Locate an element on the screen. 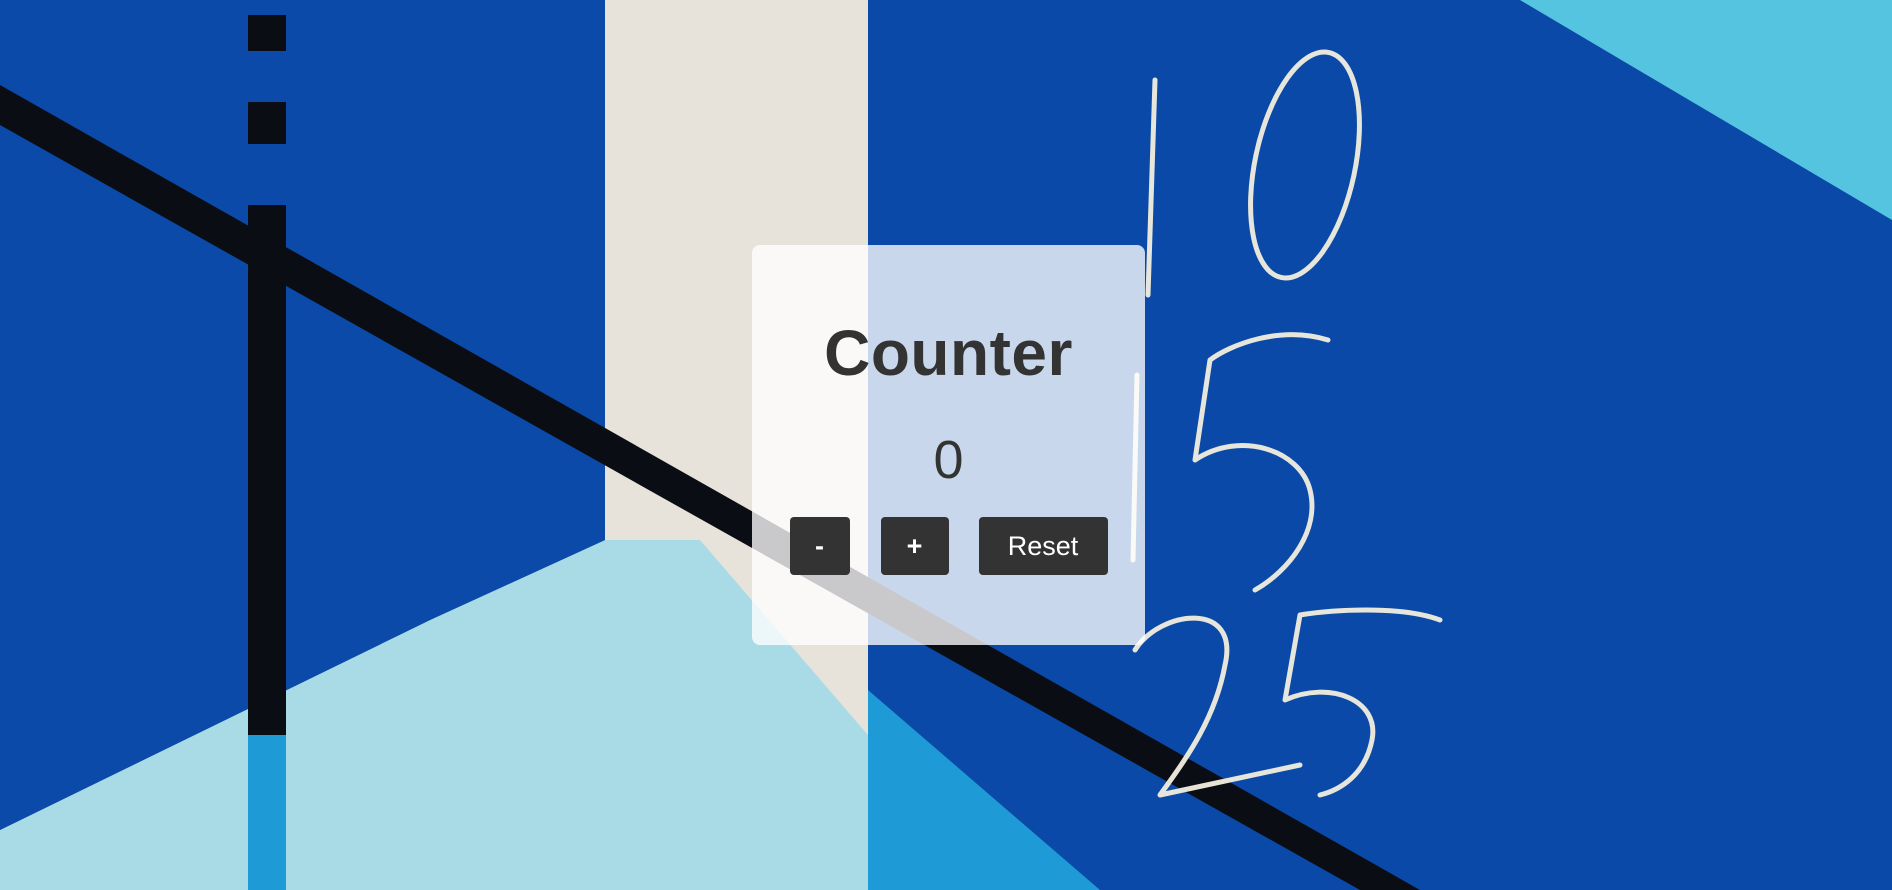 This screenshot has width=1892, height=890. counter-card: Counter 0 - + Reset is located at coordinates (948, 445).